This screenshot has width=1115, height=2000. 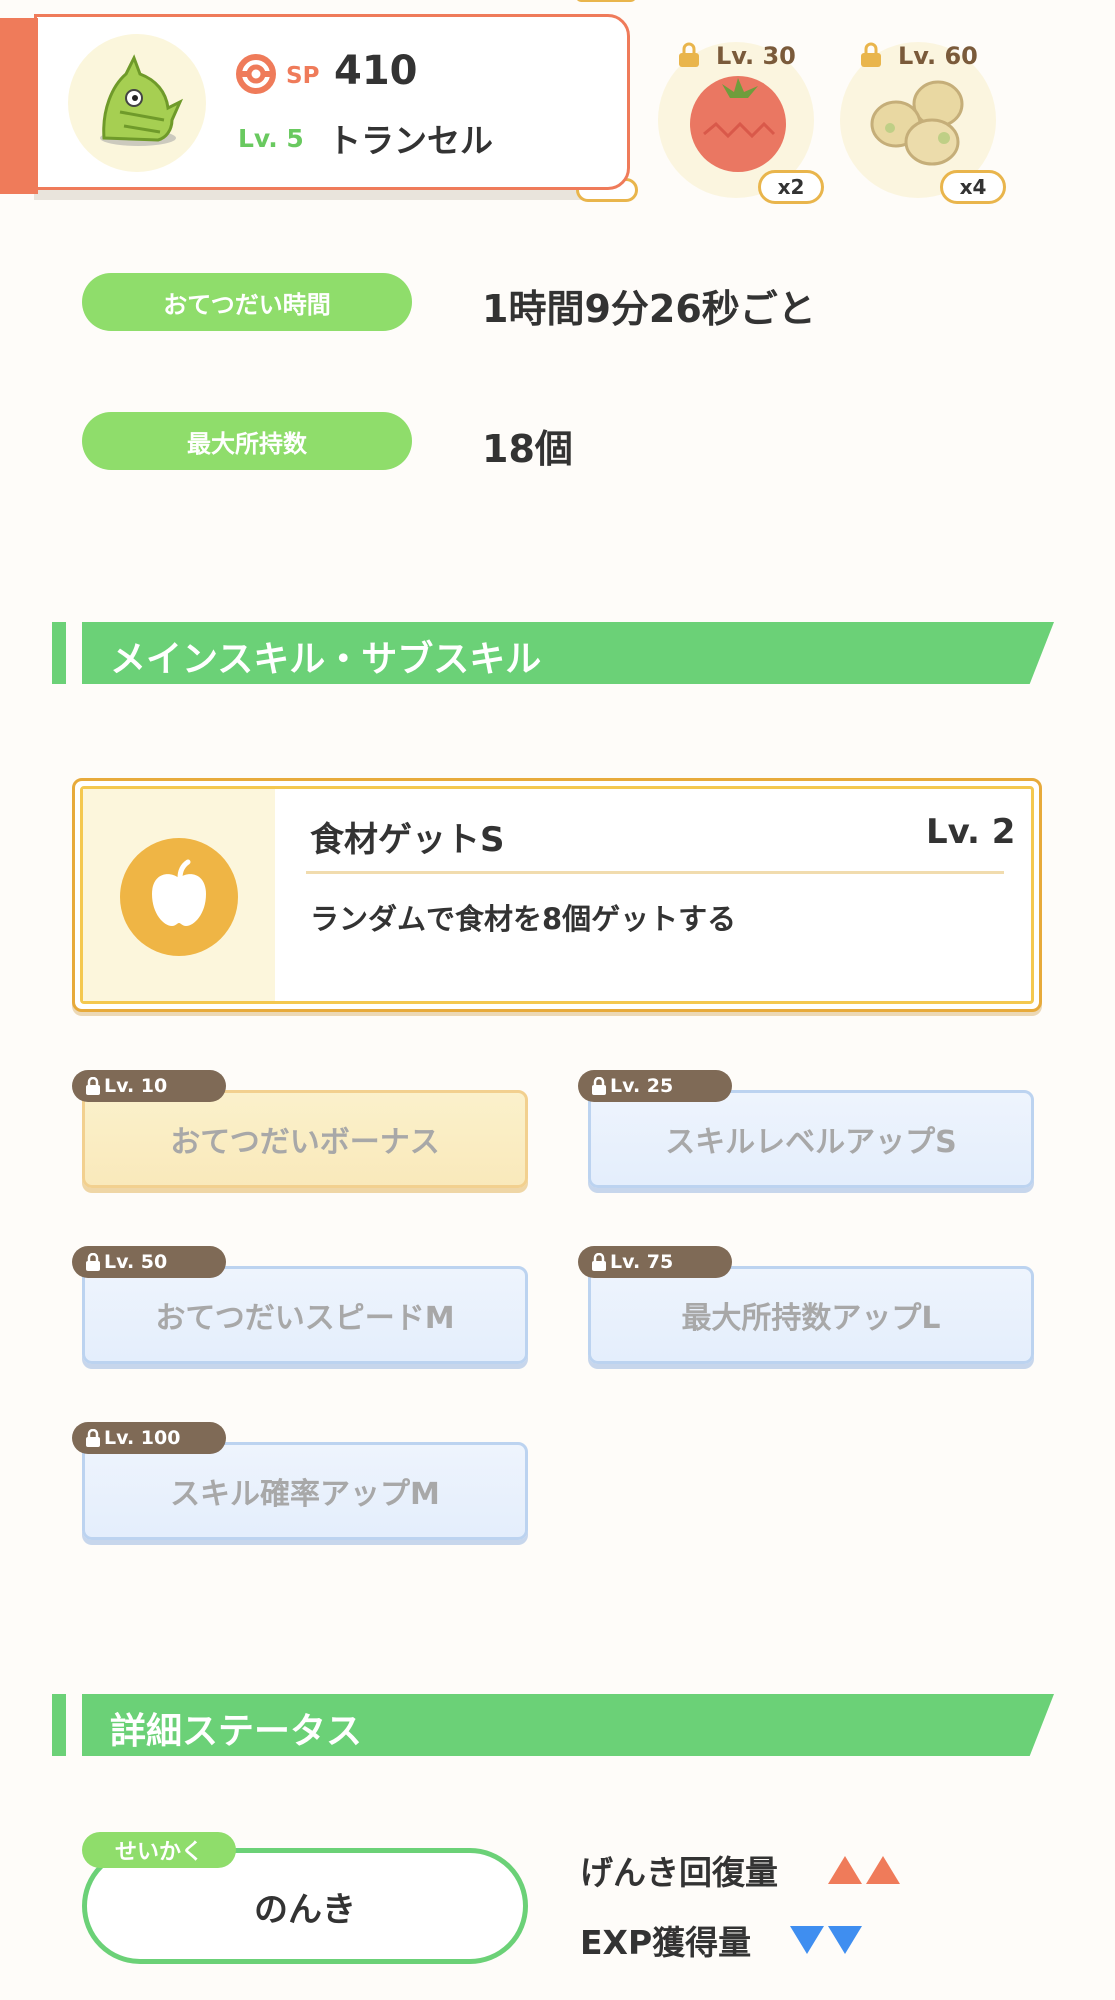 I want to click on sp-label: SP, so click(x=303, y=76).